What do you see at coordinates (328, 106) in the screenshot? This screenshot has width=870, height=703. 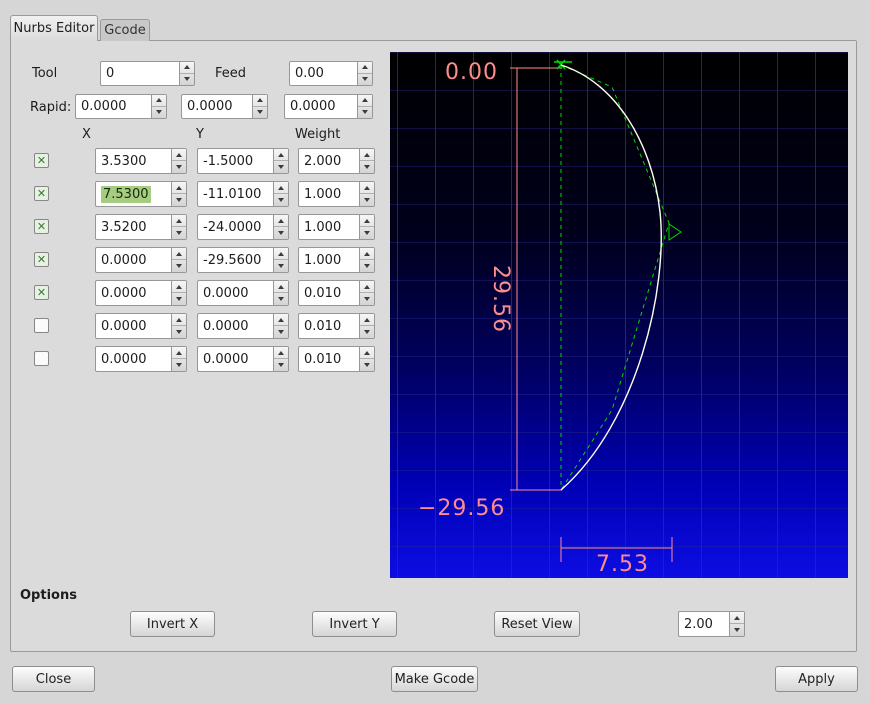 I see `rapid-z-spinbox: 0.0000` at bounding box center [328, 106].